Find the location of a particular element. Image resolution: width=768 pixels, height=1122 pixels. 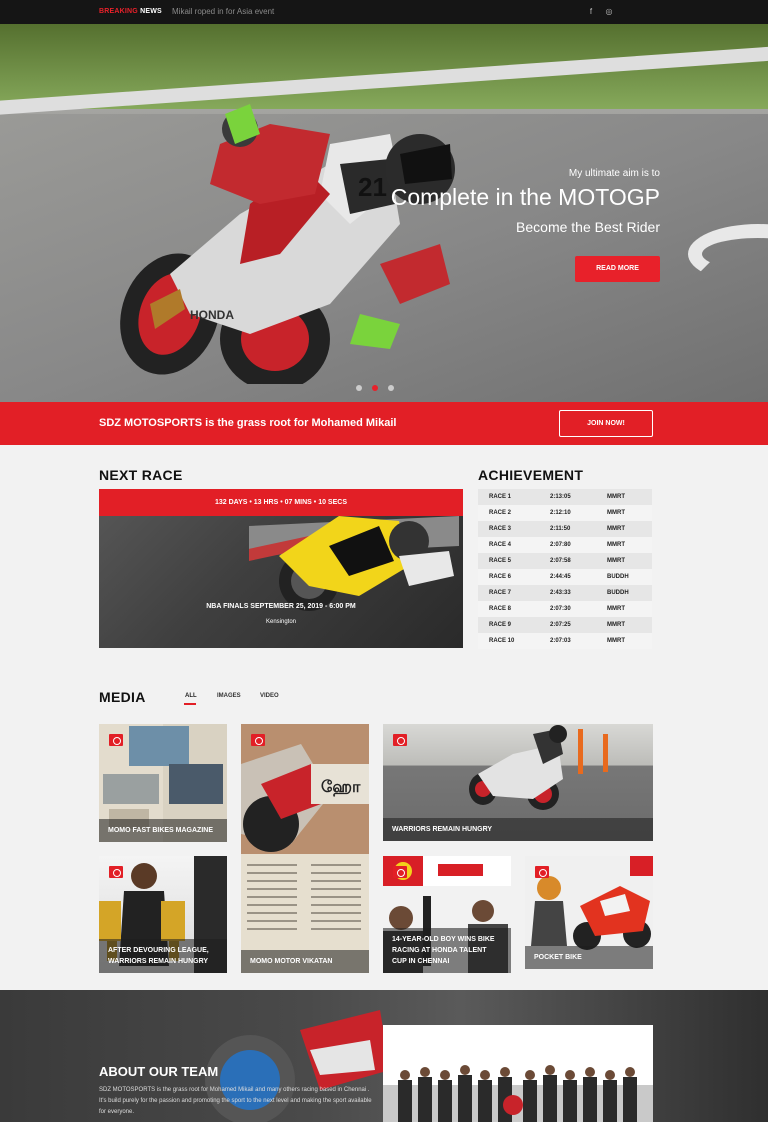

media-card-caption: WARRIORS REMAIN HUNGRY is located at coordinates (518, 829).